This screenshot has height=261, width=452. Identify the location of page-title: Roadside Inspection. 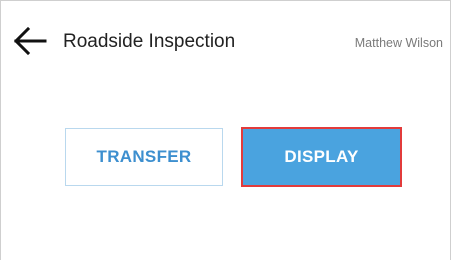
(149, 41).